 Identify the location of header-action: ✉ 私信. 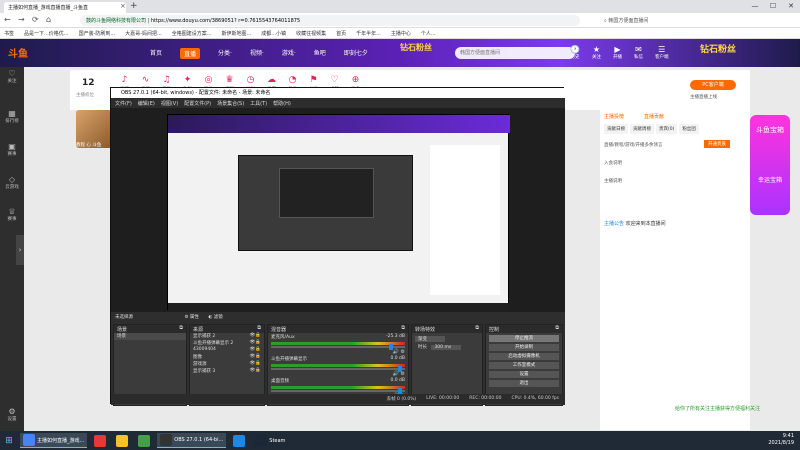
(638, 52).